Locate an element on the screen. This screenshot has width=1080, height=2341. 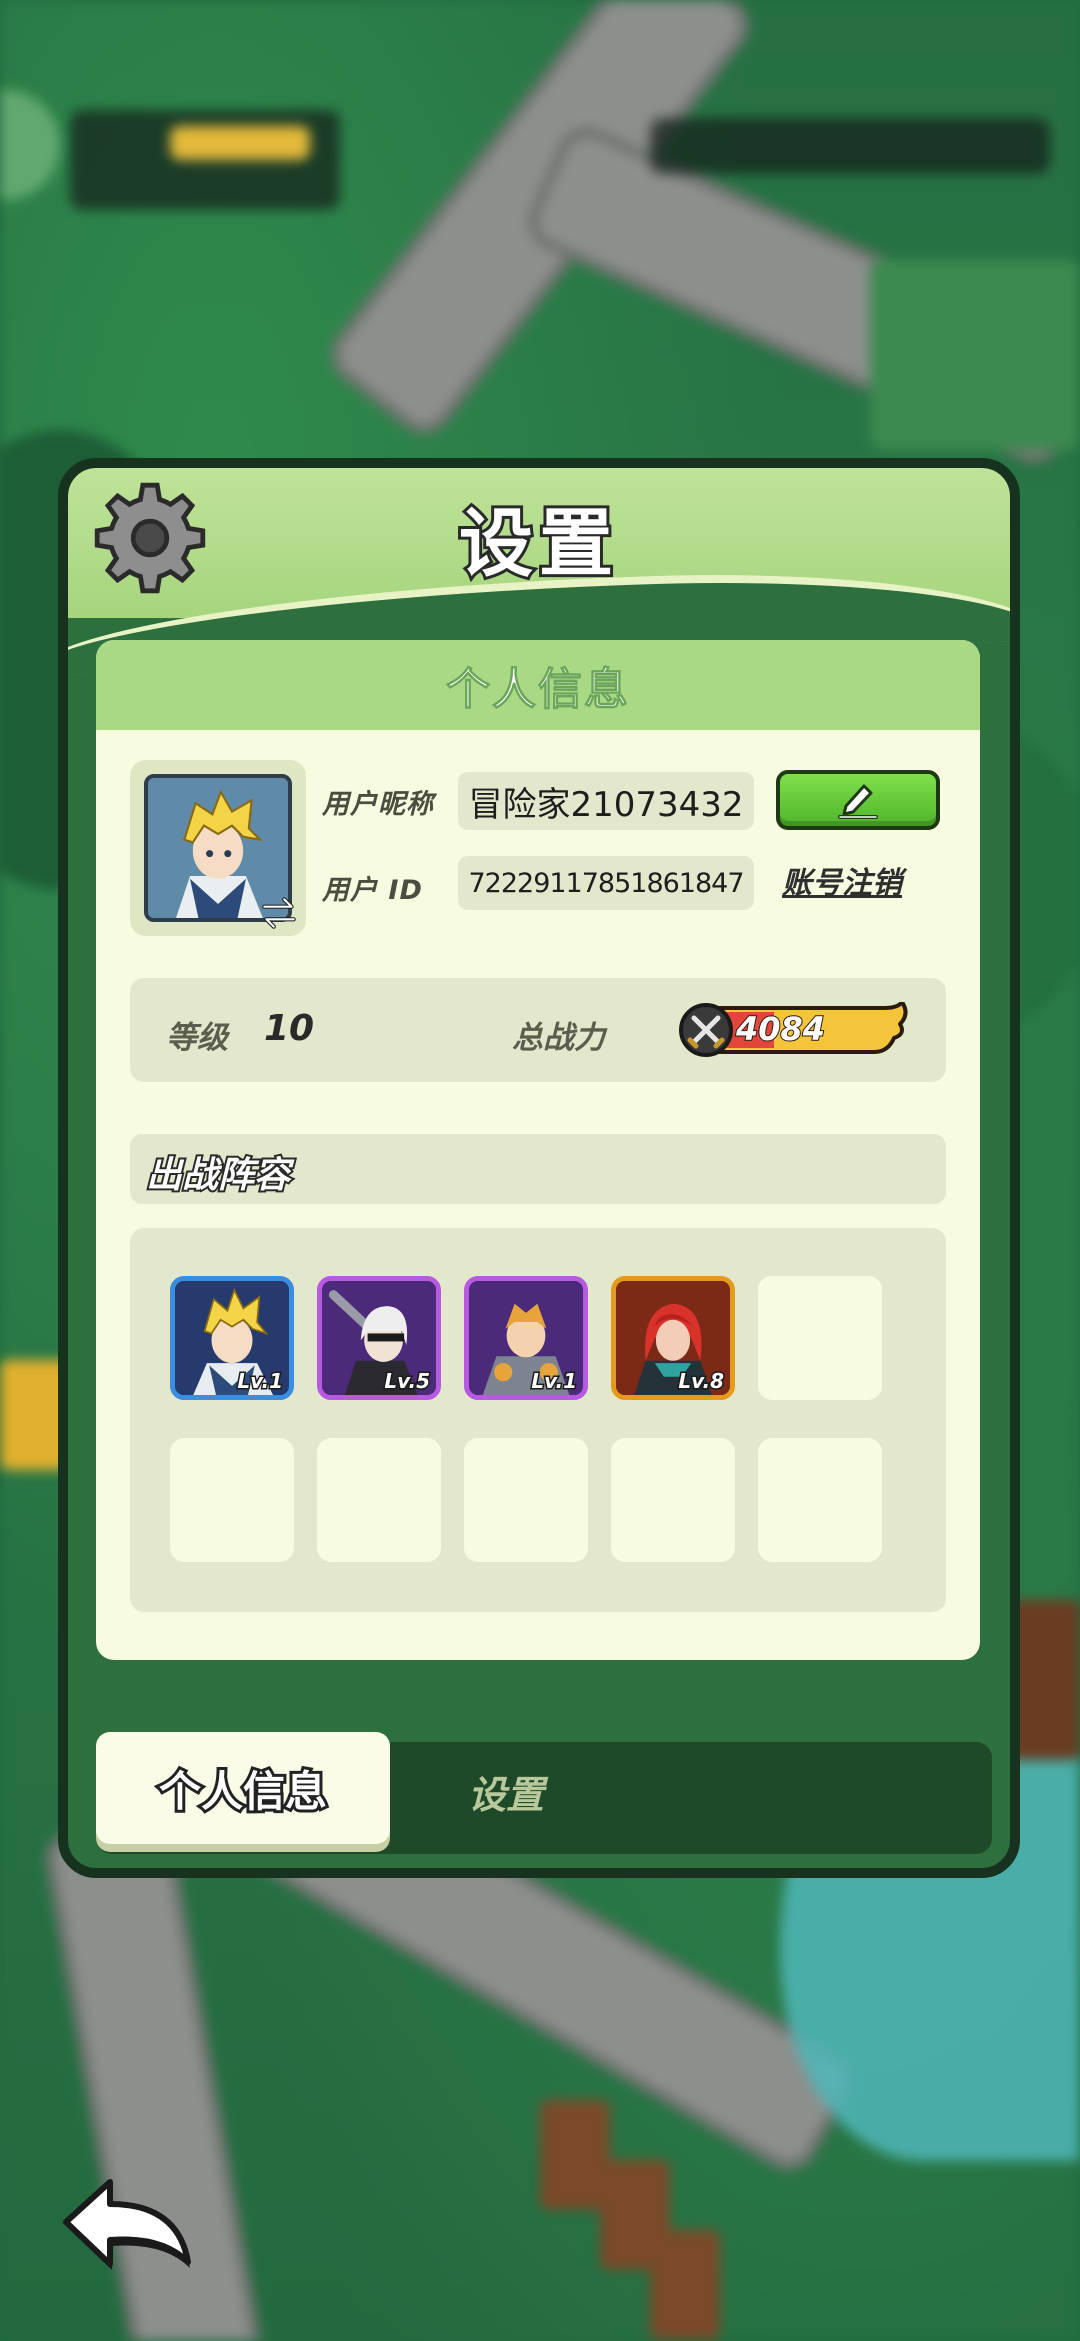
level-value: 10 is located at coordinates (289, 1028).